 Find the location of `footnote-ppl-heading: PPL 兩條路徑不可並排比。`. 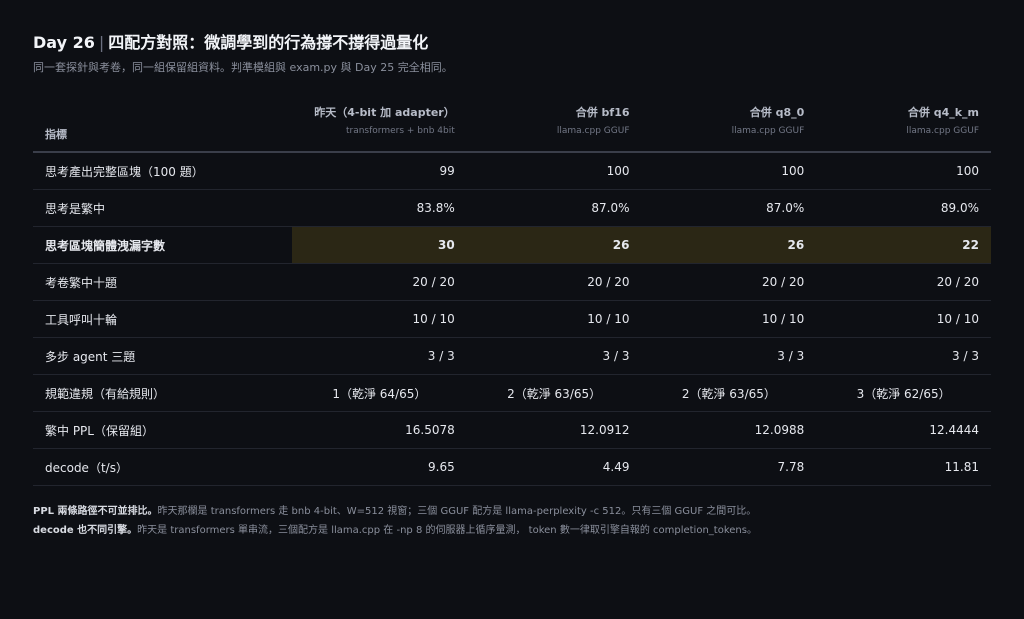

footnote-ppl-heading: PPL 兩條路徑不可並排比。 is located at coordinates (95, 511).